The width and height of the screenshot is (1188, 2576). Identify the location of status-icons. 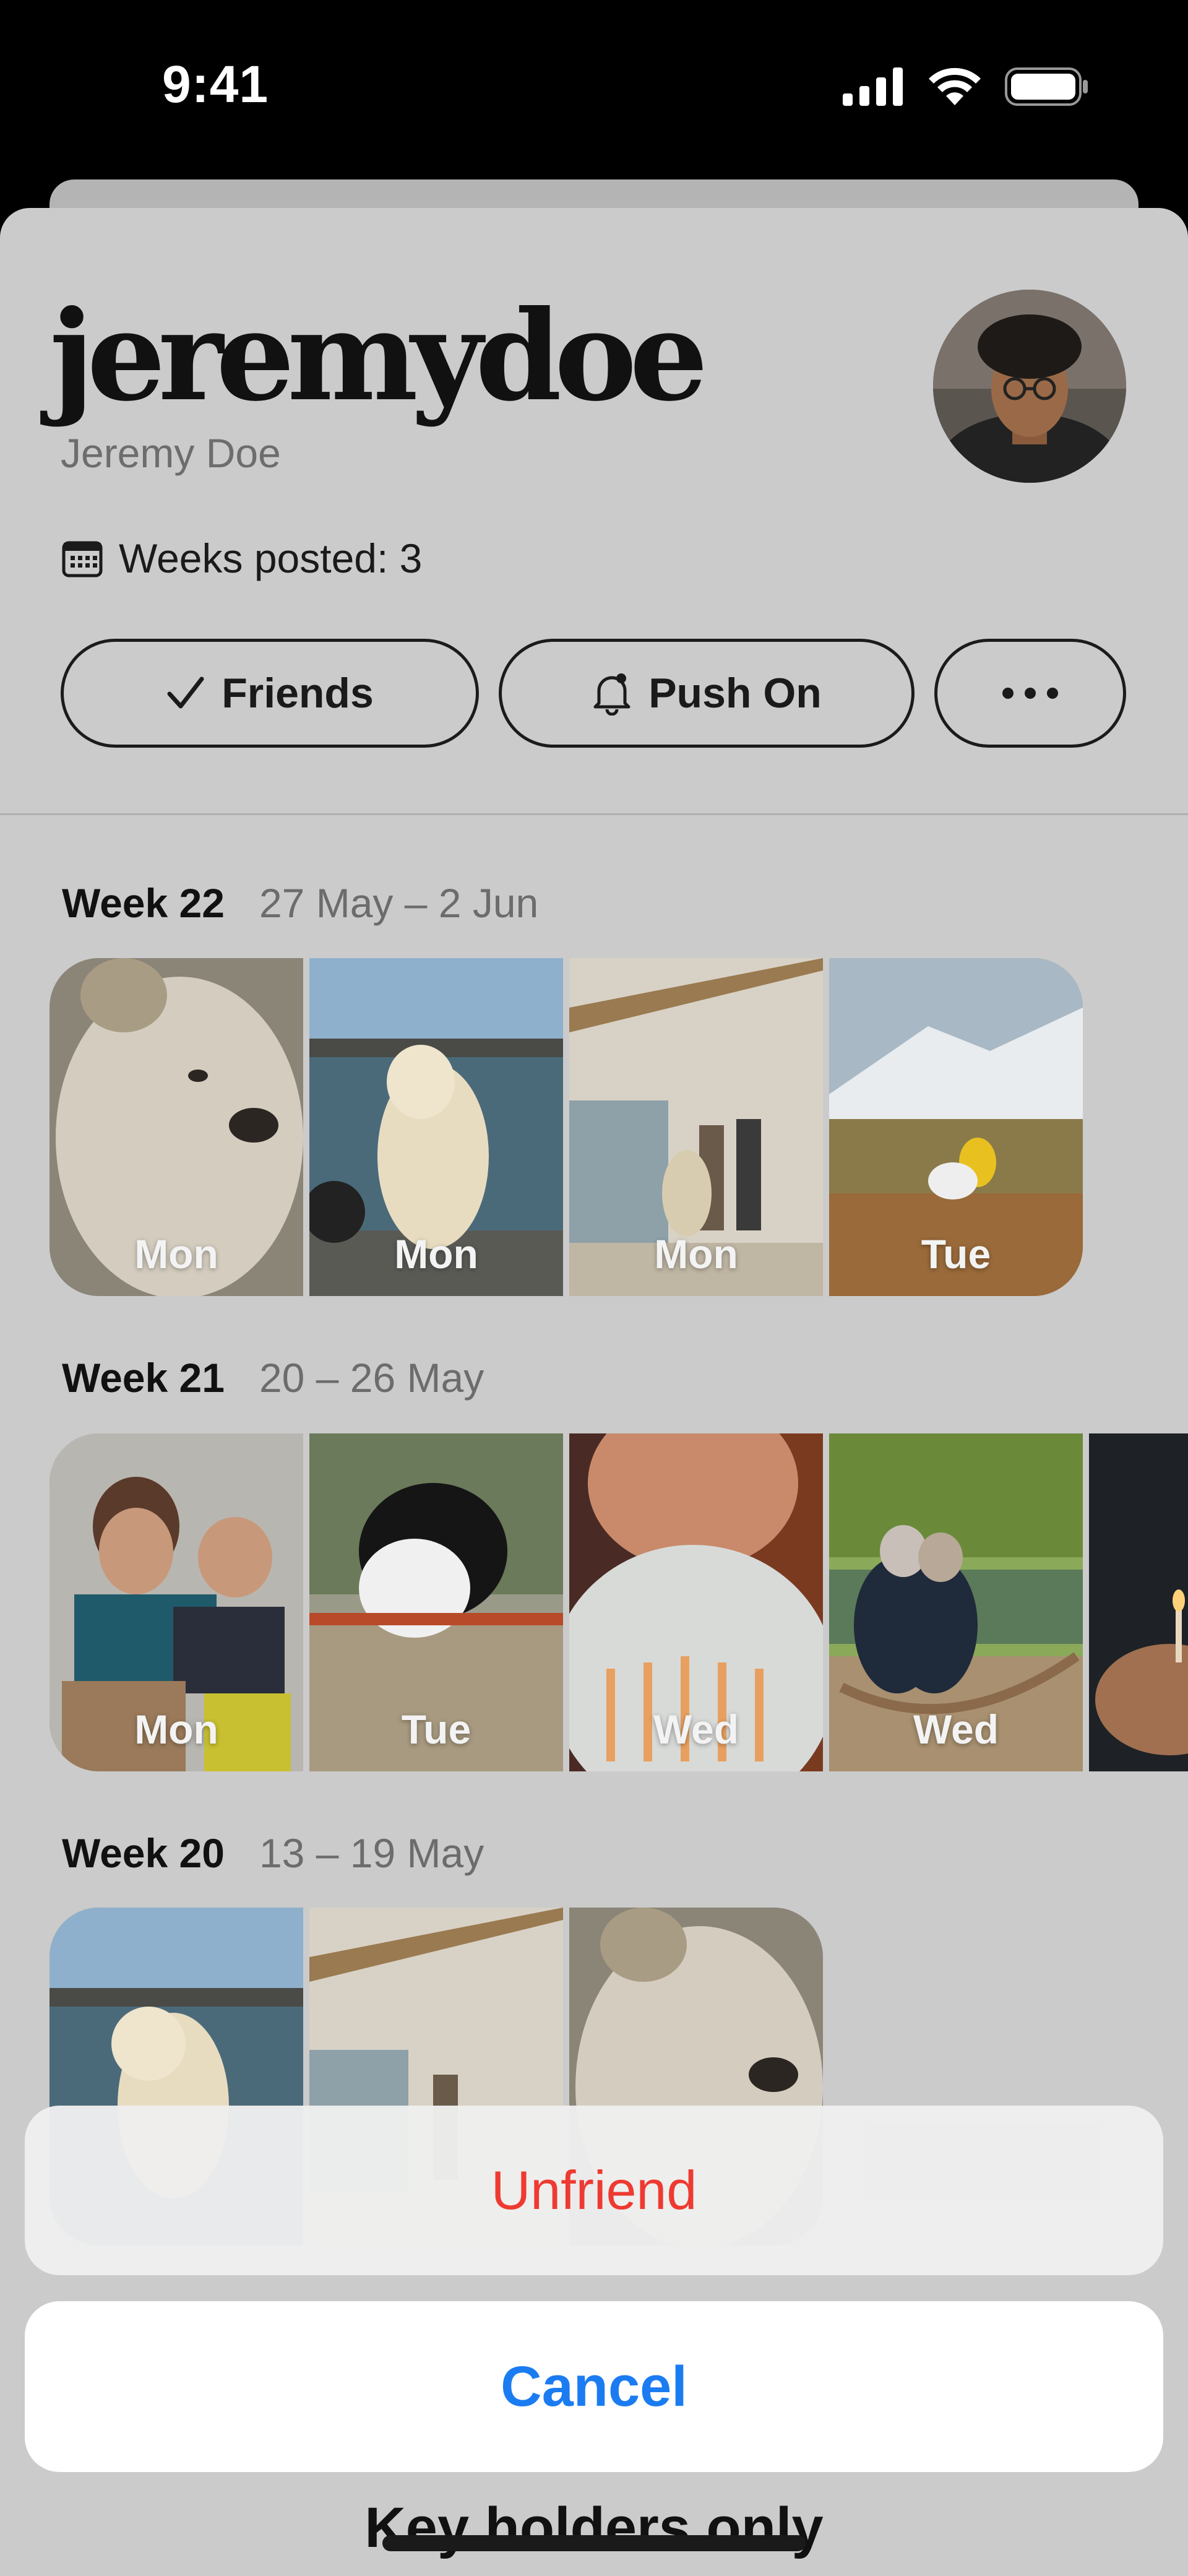
(966, 86).